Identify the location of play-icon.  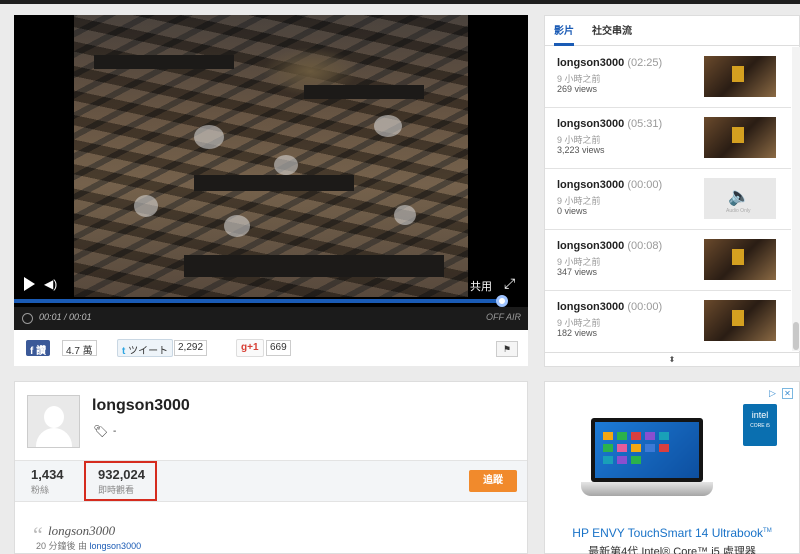
(29, 284).